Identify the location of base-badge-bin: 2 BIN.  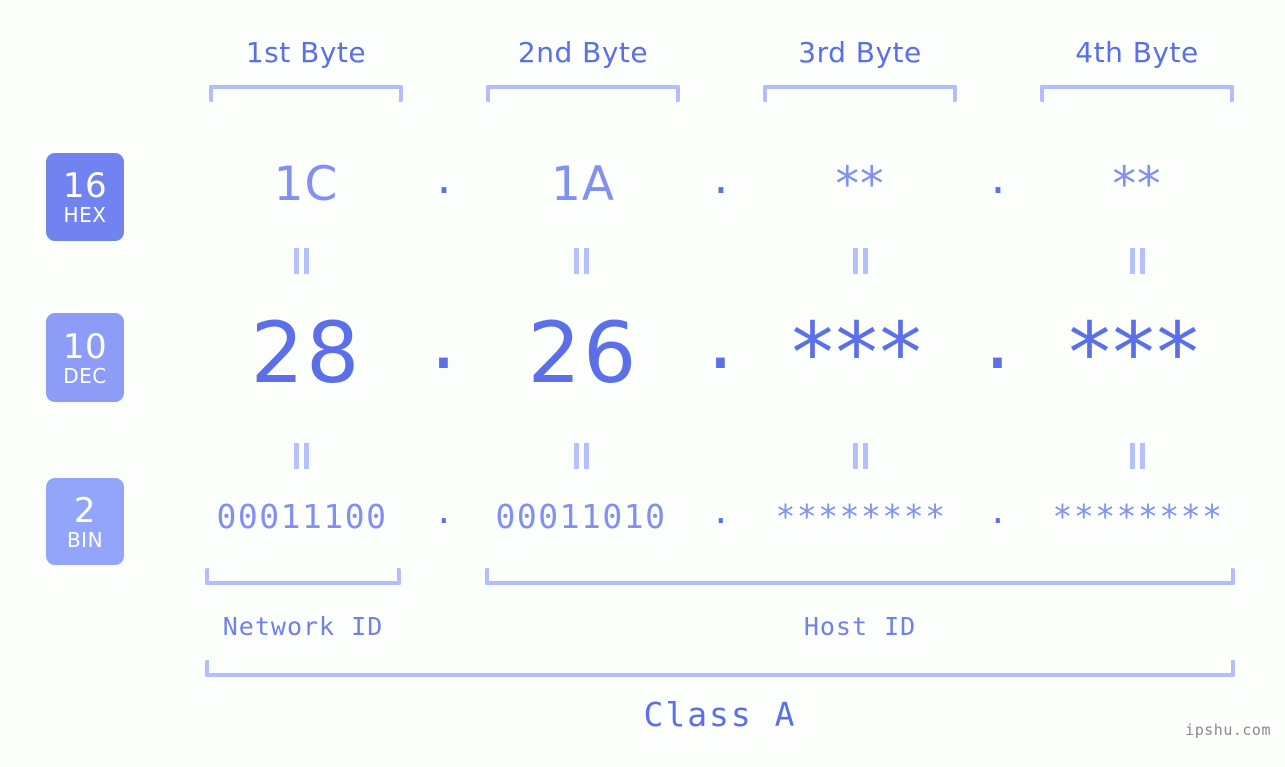
(85, 521).